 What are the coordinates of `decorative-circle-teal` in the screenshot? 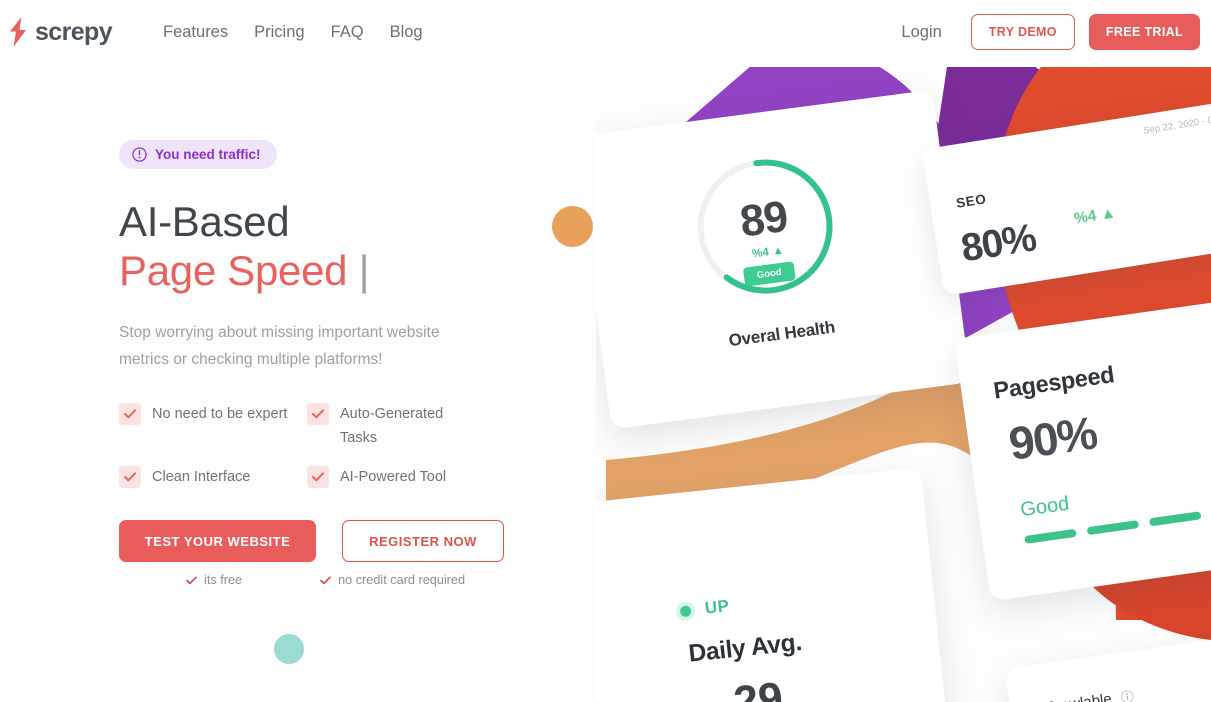 It's located at (289, 649).